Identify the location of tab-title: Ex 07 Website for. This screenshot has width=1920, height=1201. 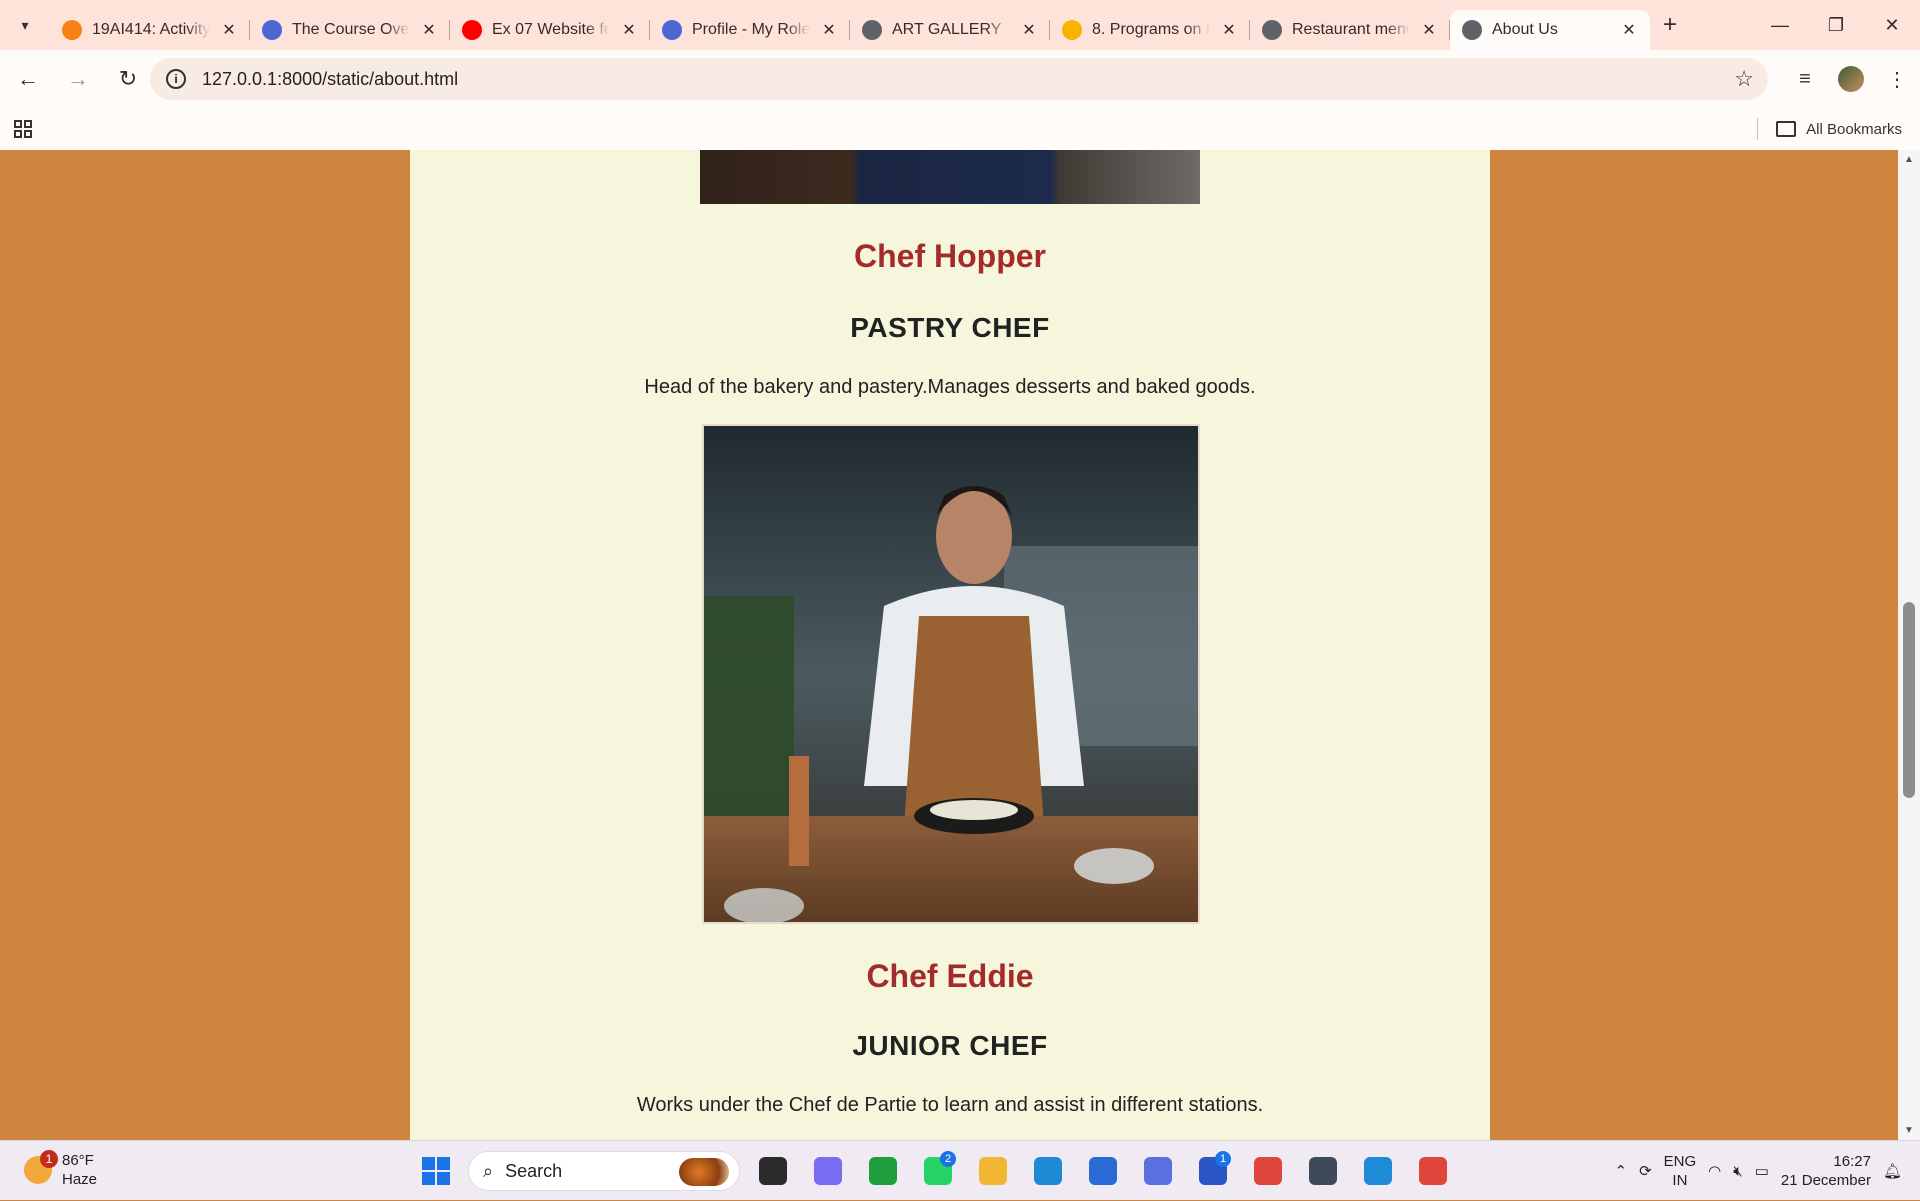
(551, 30).